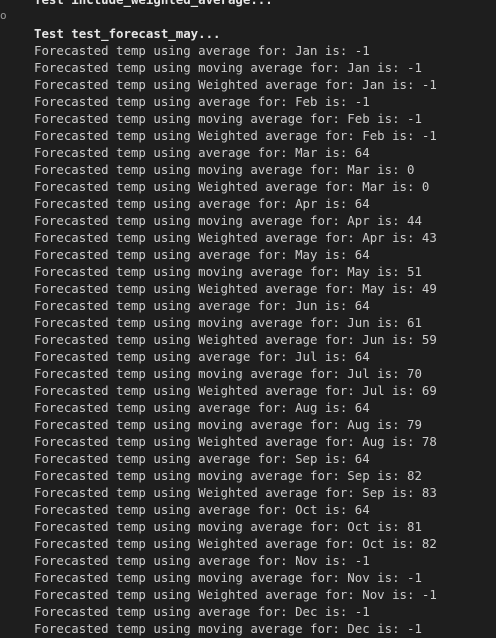  What do you see at coordinates (5, 319) in the screenshot?
I see `terminal-gutter: o` at bounding box center [5, 319].